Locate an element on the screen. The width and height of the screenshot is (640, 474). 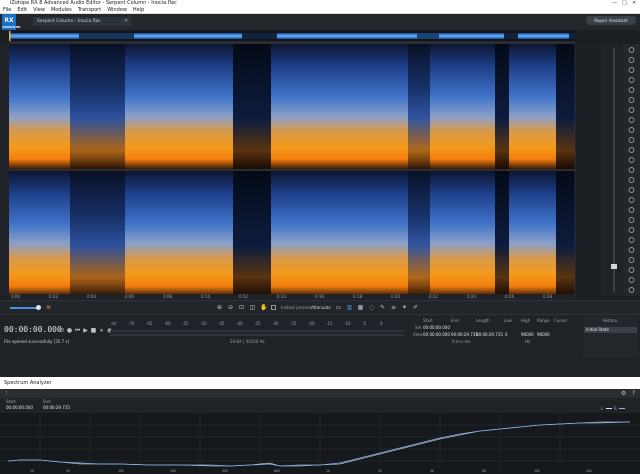
freq-tick: 100 is located at coordinates (121, 471).